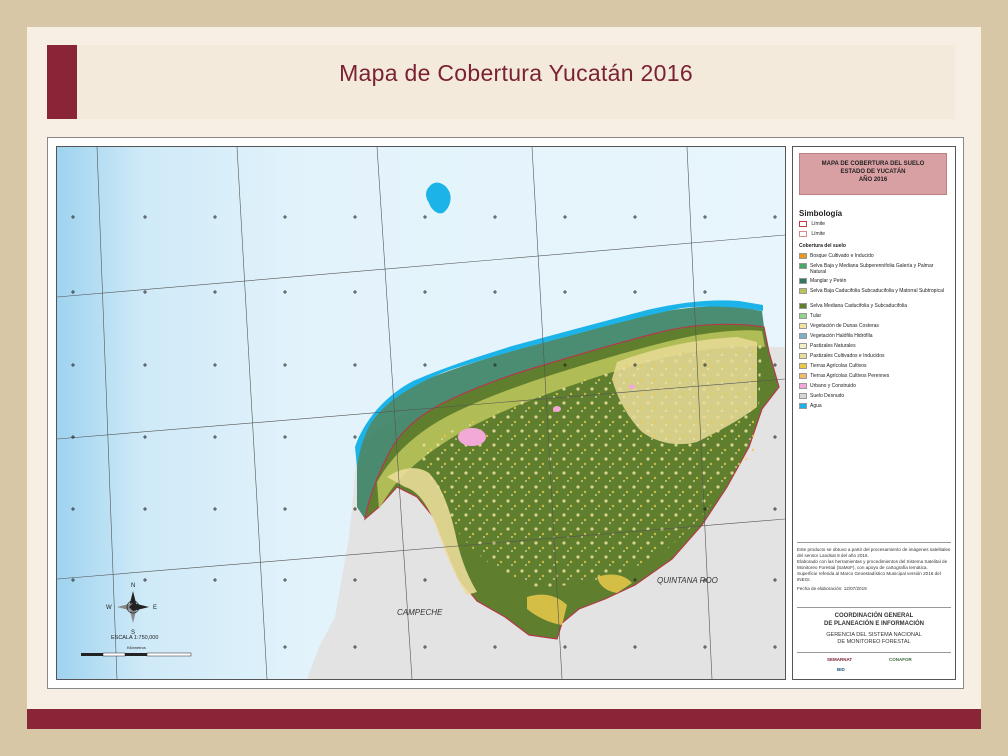  What do you see at coordinates (821, 213) in the screenshot?
I see `simbologia-heading: Simbología` at bounding box center [821, 213].